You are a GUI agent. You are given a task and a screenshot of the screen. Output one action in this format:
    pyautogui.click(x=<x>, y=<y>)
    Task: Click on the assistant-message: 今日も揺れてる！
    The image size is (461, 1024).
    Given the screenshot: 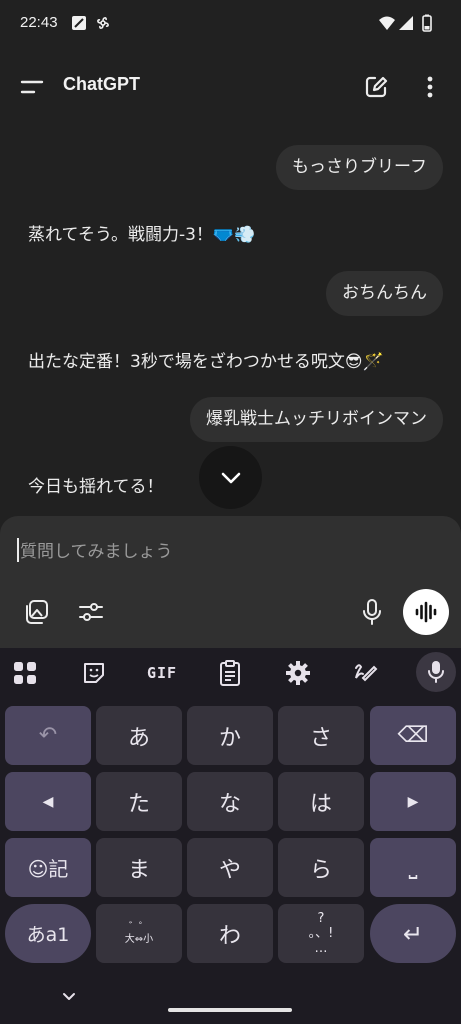 What is the action you would take?
    pyautogui.click(x=96, y=487)
    